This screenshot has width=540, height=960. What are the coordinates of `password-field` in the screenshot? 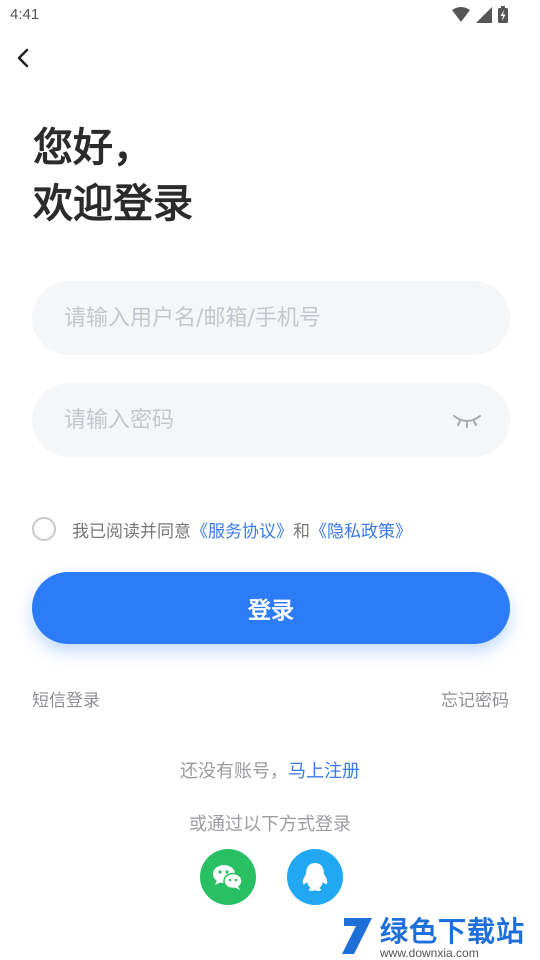 It's located at (271, 420).